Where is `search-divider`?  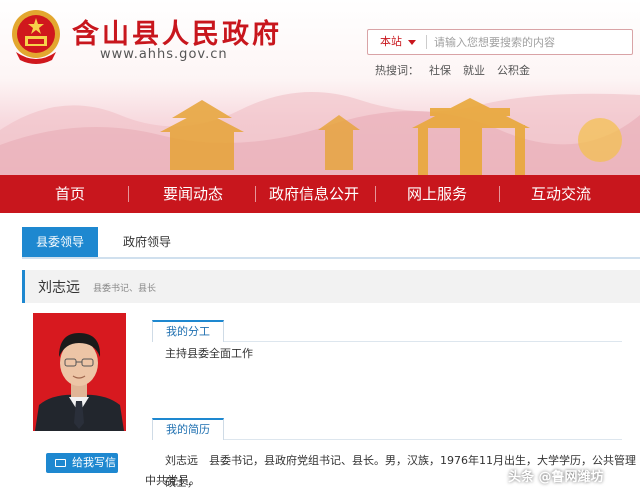
search-divider is located at coordinates (426, 42).